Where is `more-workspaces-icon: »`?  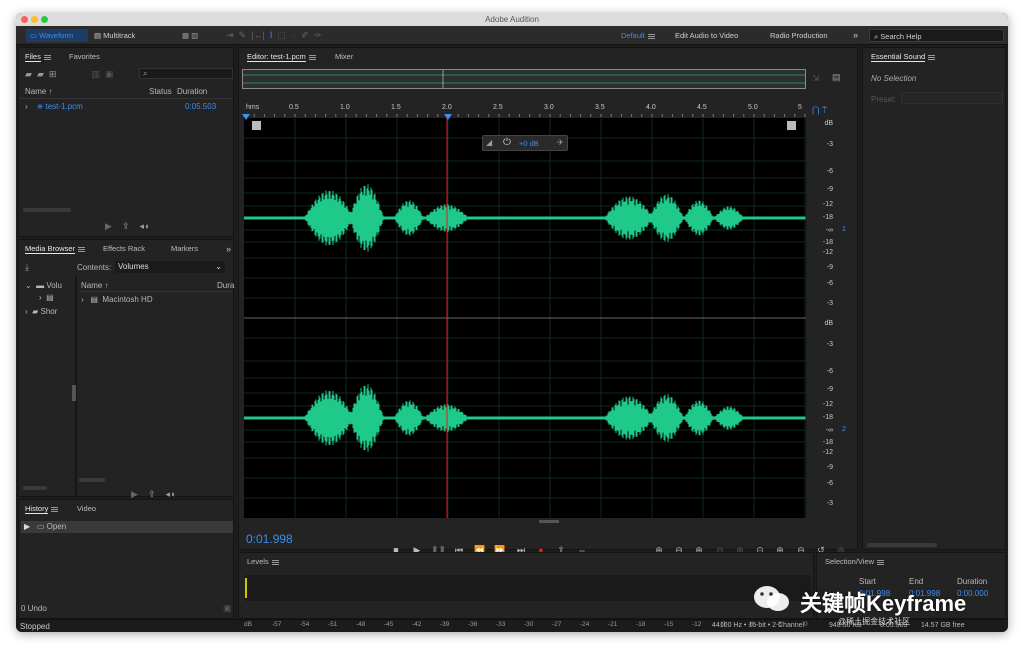
more-workspaces-icon: » is located at coordinates (855, 35).